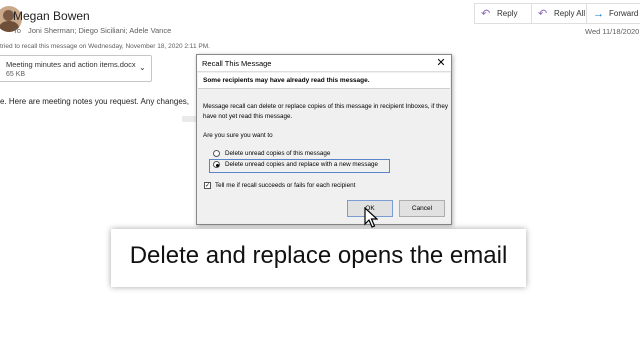  Describe the element at coordinates (216, 153) in the screenshot. I see `radio-button` at that location.